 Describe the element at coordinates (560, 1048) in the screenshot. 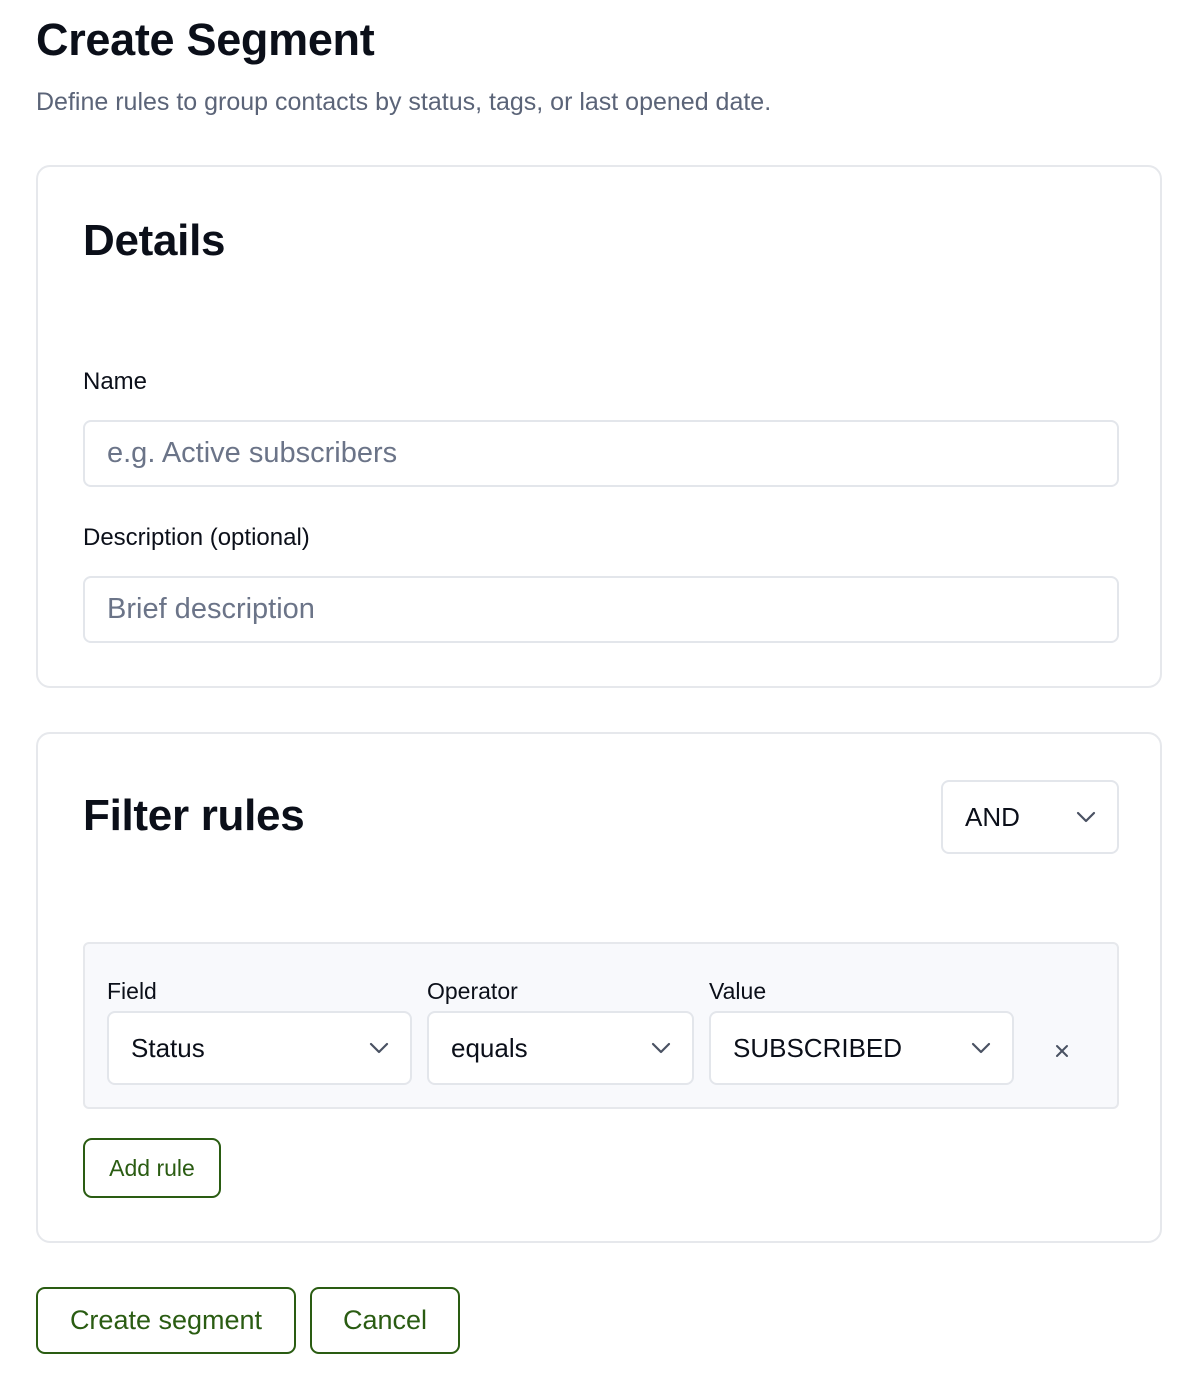

I see `rule-operator-select: equals` at that location.